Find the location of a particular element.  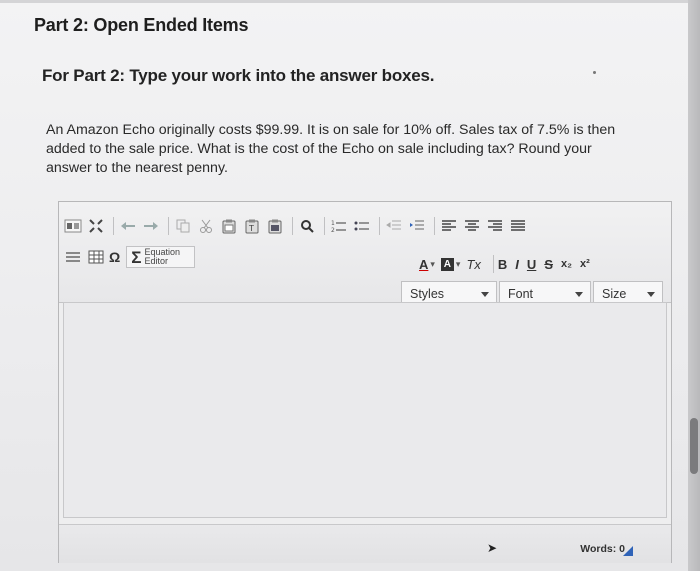

svg-text: T is located at coordinates (251, 228).